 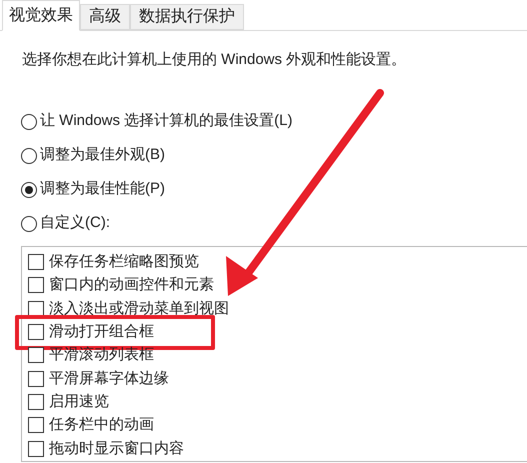 I want to click on tab: 高级, so click(x=105, y=17).